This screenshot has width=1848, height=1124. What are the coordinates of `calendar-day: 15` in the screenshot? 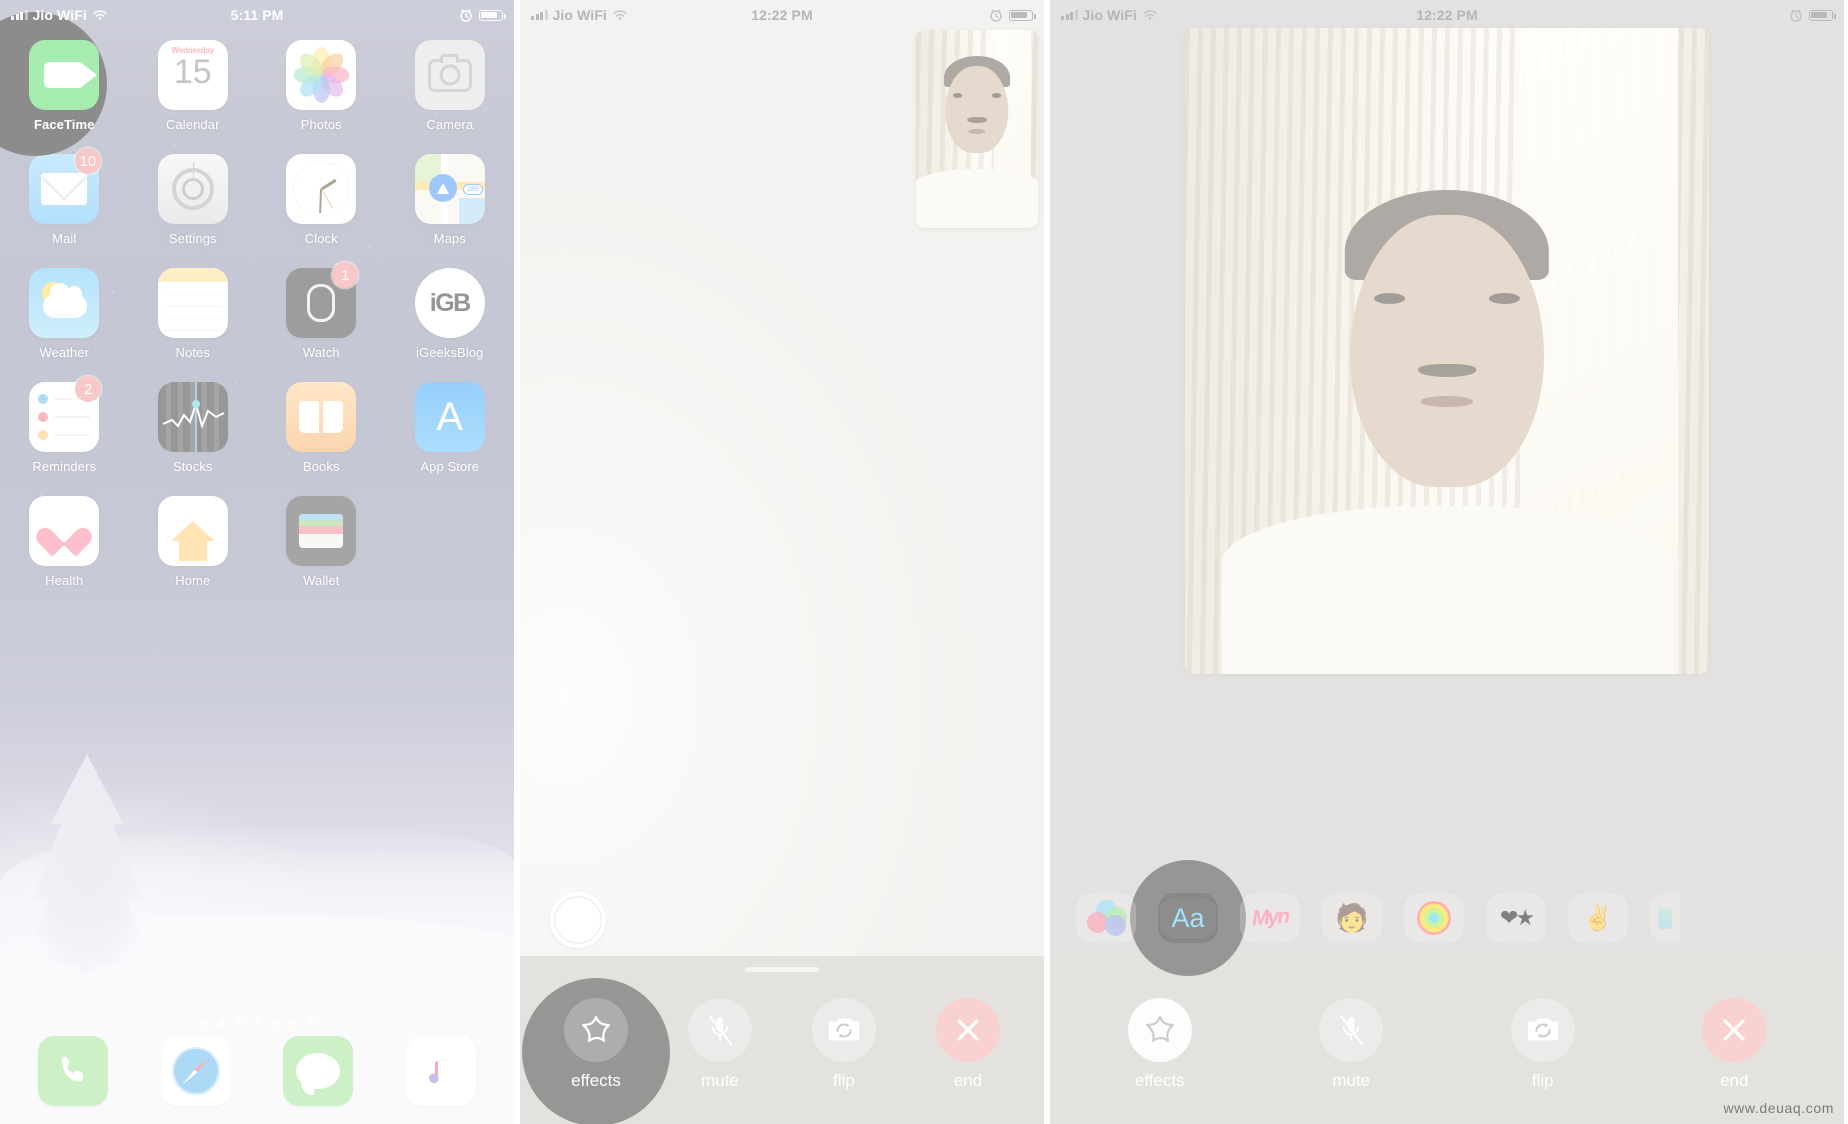 It's located at (192, 72).